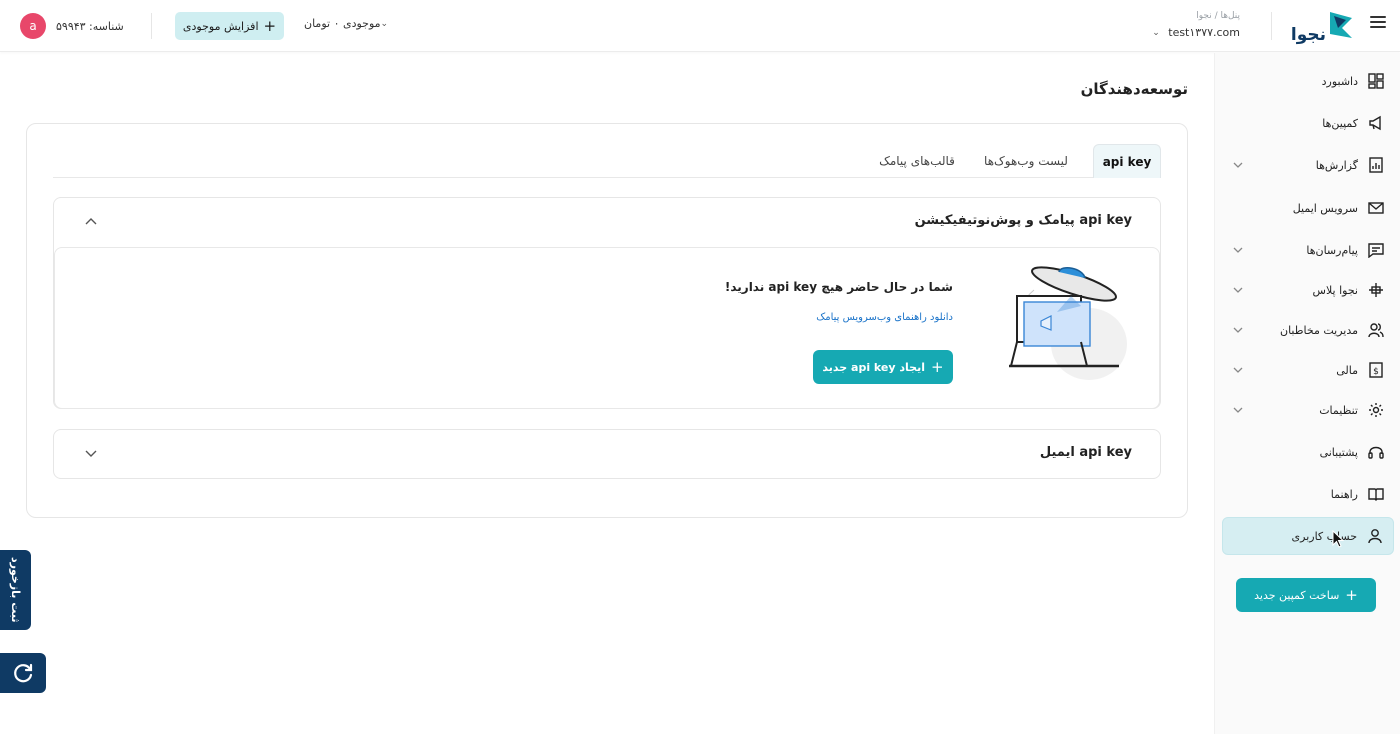 The height and width of the screenshot is (734, 1400). Describe the element at coordinates (1218, 16) in the screenshot. I see `breadcrumb: پنل‌ها / نجوا` at that location.